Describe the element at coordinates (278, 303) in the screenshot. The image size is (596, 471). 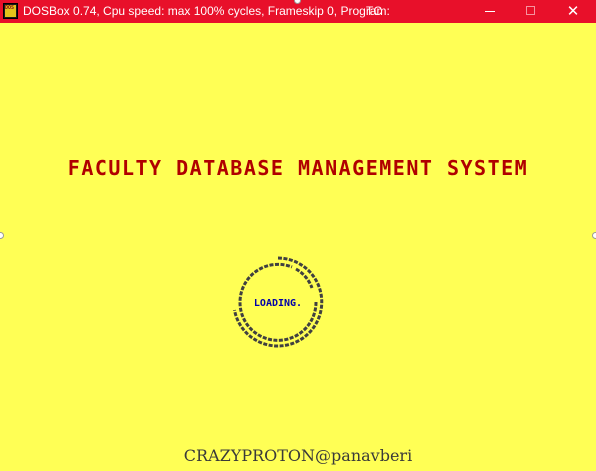
I see `loading-text: LOADING.` at that location.